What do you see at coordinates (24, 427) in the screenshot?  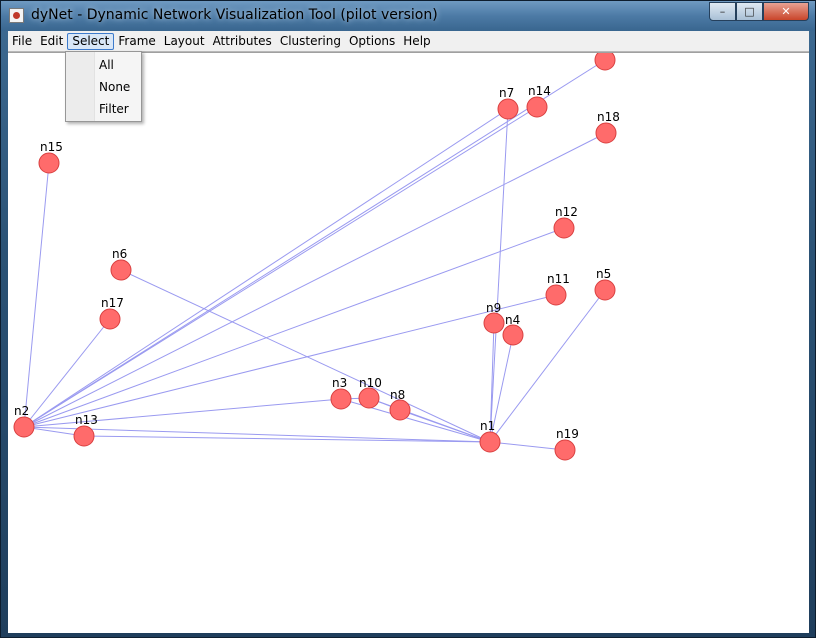 I see `node-n2` at bounding box center [24, 427].